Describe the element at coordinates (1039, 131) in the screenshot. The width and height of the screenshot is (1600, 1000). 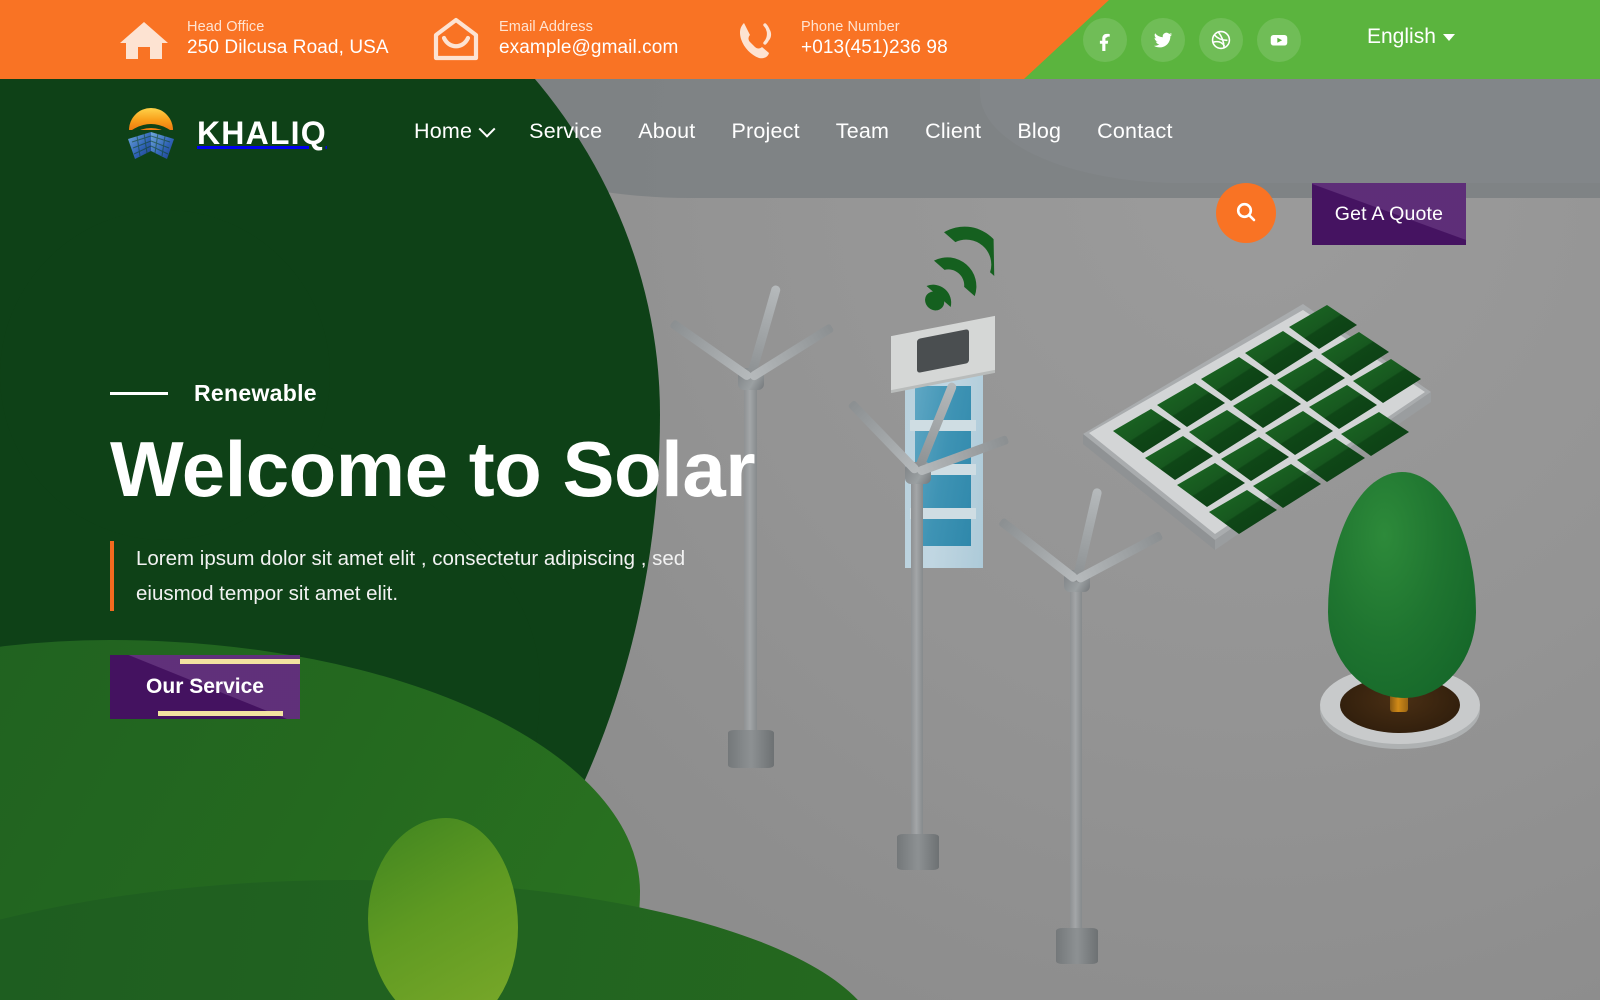
I see `nav-item-blog: Blog` at that location.